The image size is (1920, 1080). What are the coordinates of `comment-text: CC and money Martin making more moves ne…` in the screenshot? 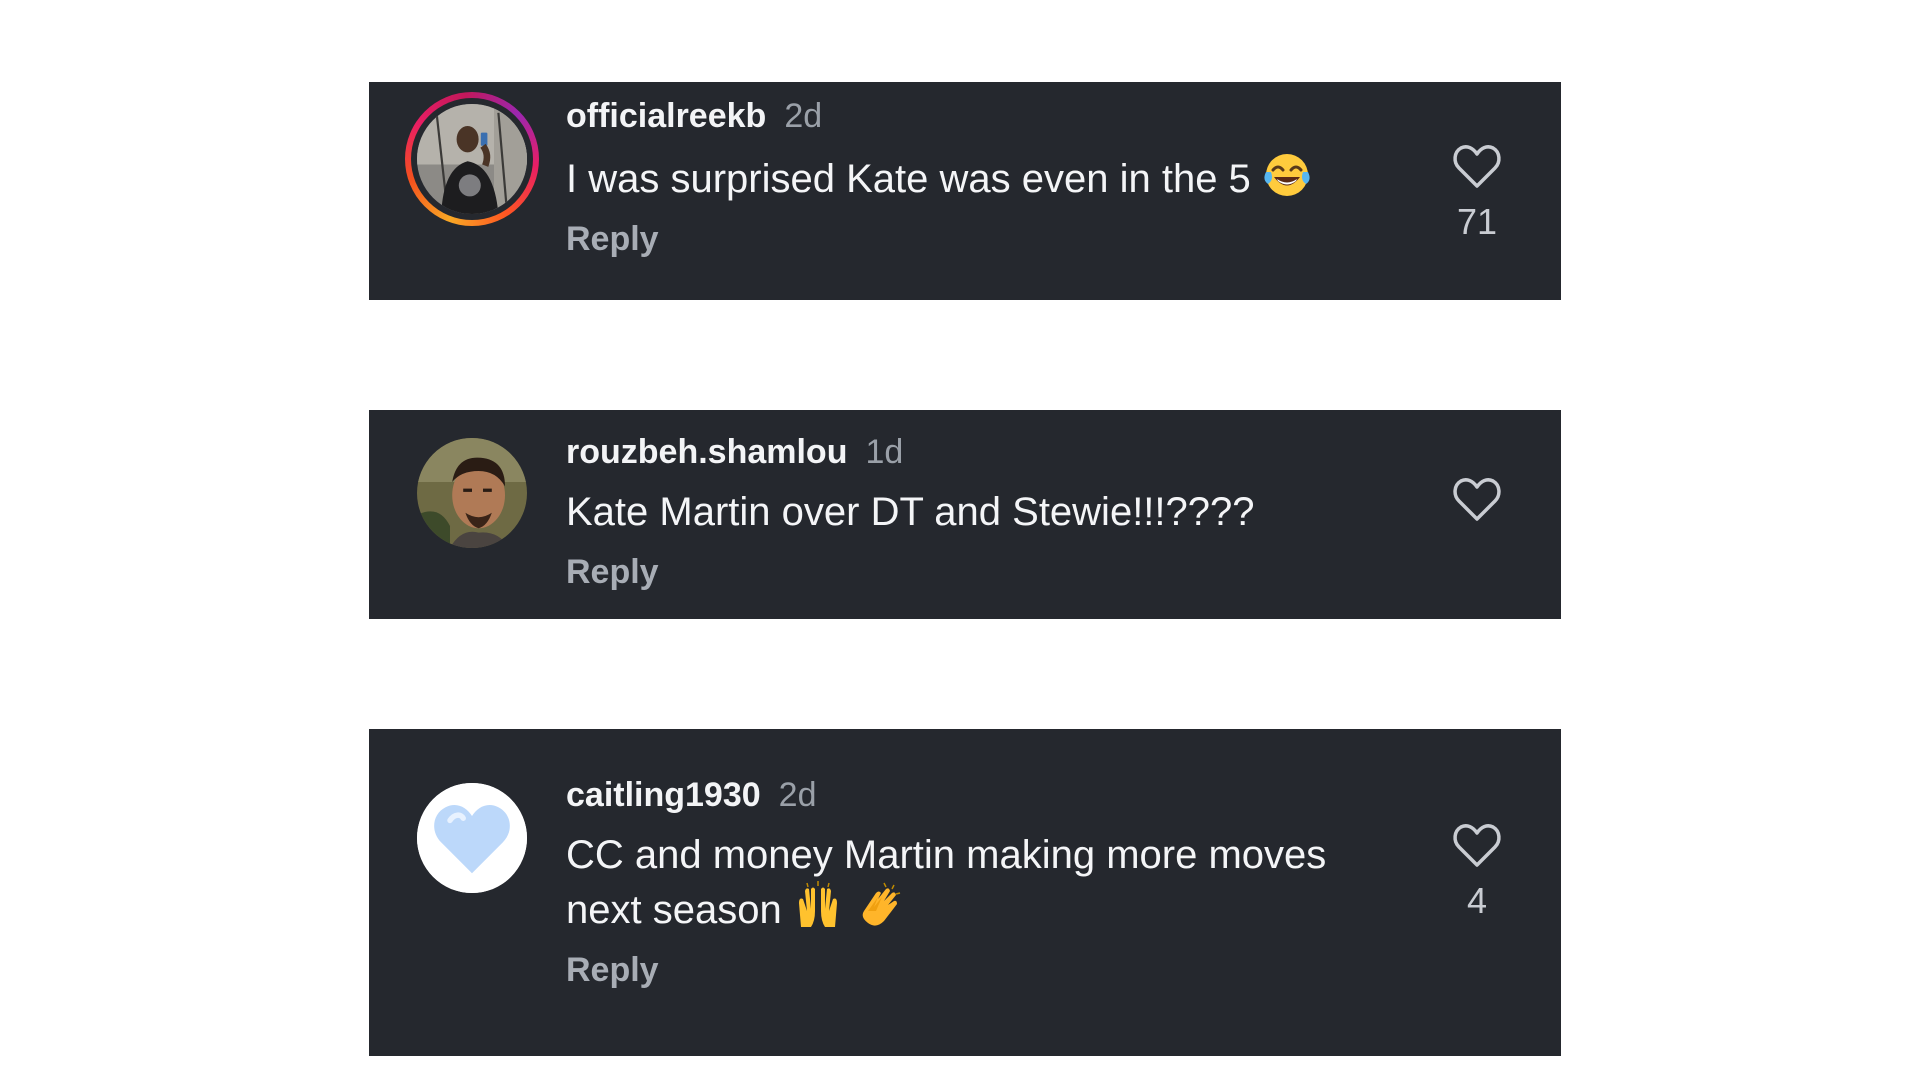 It's located at (988, 882).